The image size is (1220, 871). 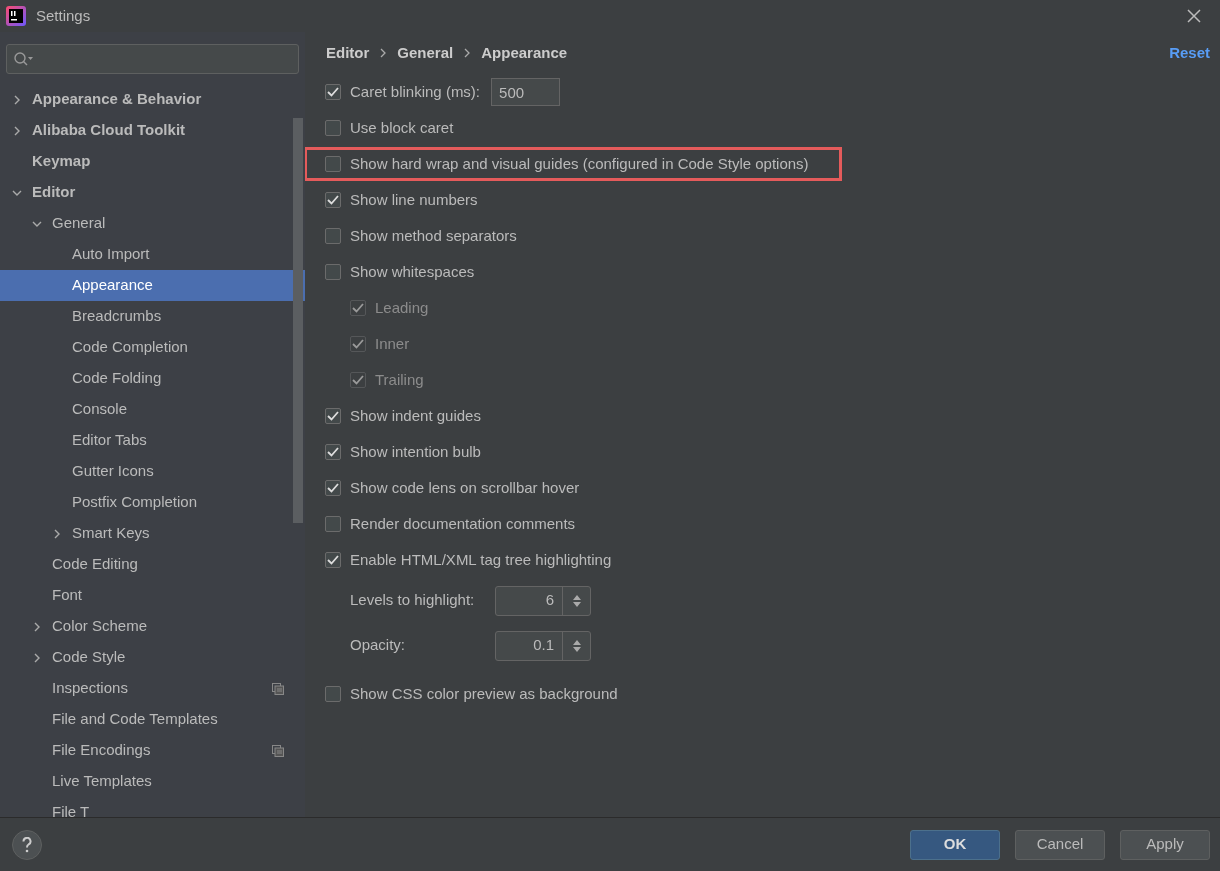 I want to click on window-title: Settings, so click(x=63, y=15).